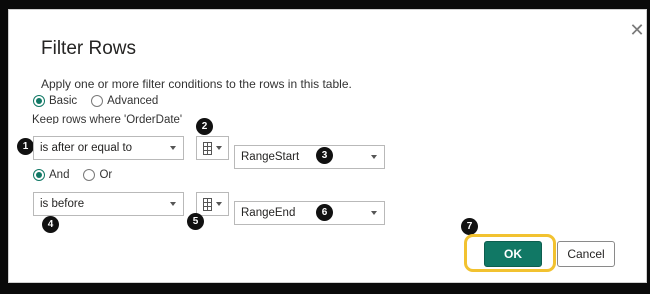 Image resolution: width=650 pixels, height=294 pixels. What do you see at coordinates (195, 221) in the screenshot?
I see `callout-badge-5: 5` at bounding box center [195, 221].